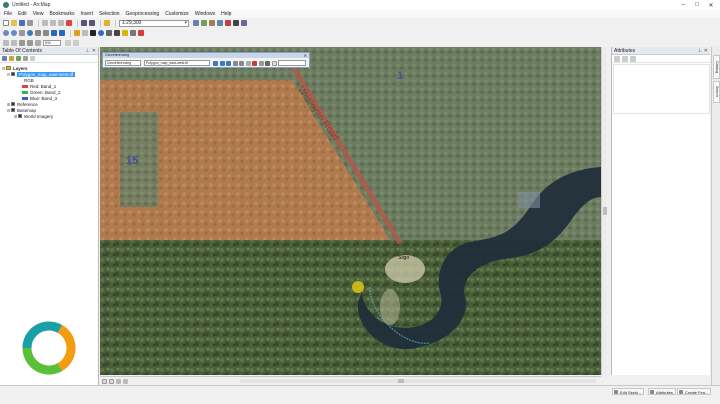 This screenshot has height=404, width=720. What do you see at coordinates (30, 23) in the screenshot?
I see `print-icon` at bounding box center [30, 23].